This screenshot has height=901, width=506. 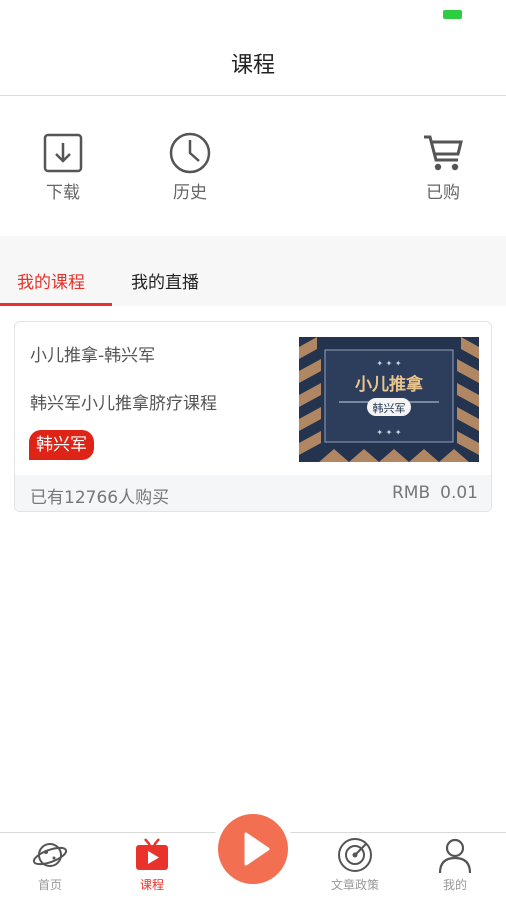 I want to click on cart-icon, so click(x=443, y=153).